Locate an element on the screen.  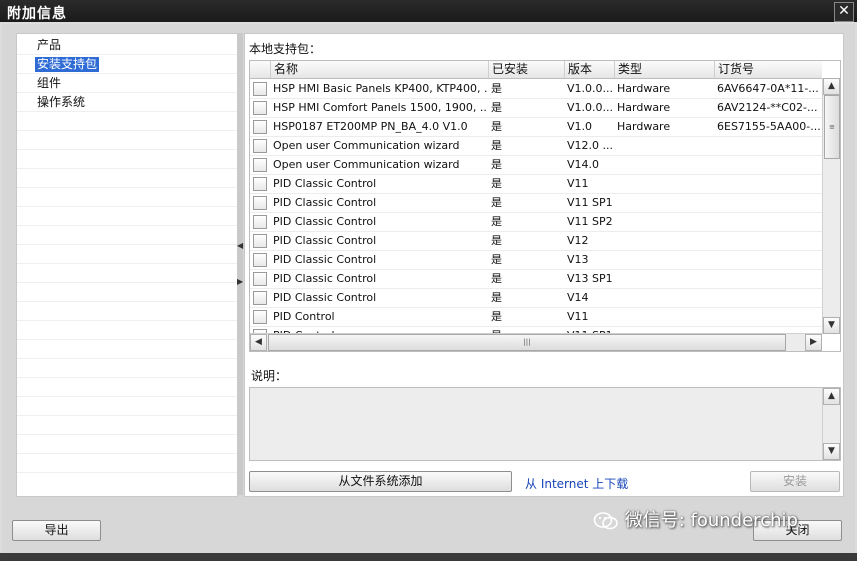
nav-item-components: 组件 is located at coordinates (49, 83).